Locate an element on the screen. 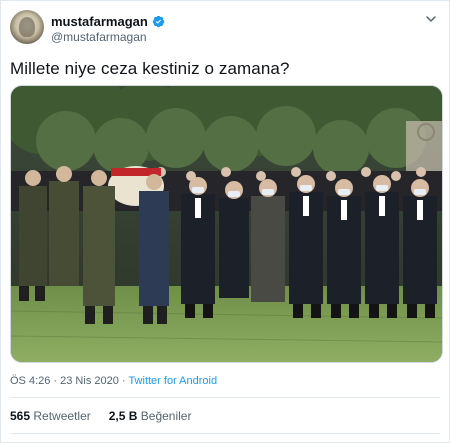 This screenshot has height=443, width=450. tweet-time: ÖS 4:26 is located at coordinates (30, 381).